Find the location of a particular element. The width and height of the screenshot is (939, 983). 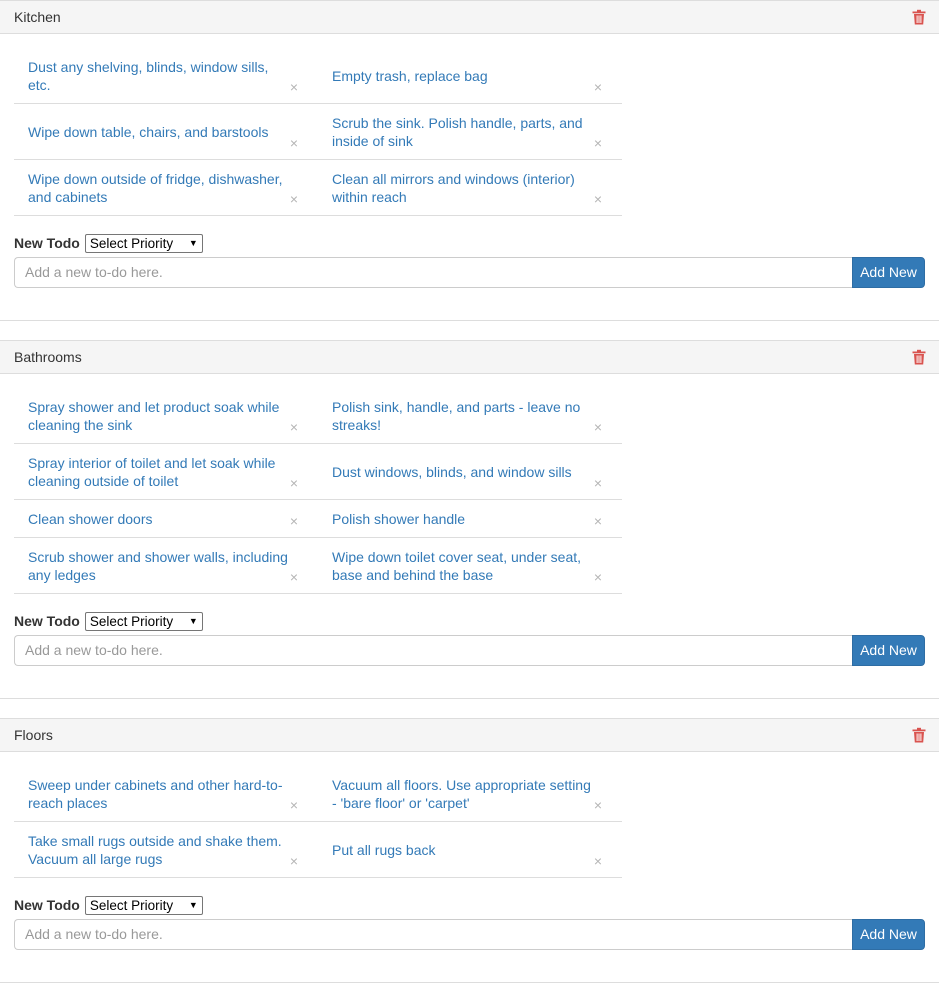

todo-item: Empty trash, replace bag × is located at coordinates (470, 76).